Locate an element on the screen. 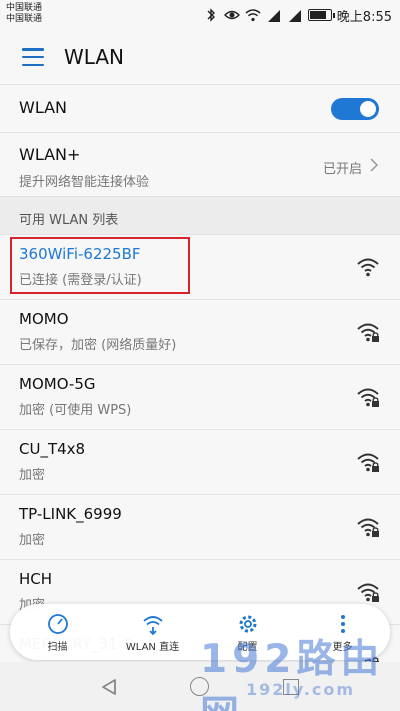 This screenshot has height=711, width=400. home-icon is located at coordinates (199, 686).